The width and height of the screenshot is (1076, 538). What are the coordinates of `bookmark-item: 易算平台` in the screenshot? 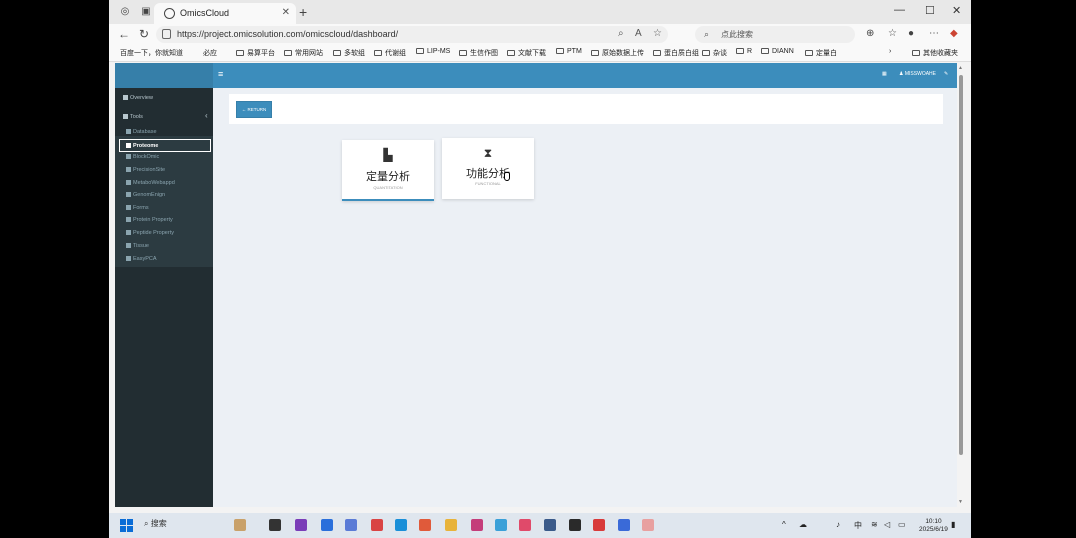 It's located at (255, 53).